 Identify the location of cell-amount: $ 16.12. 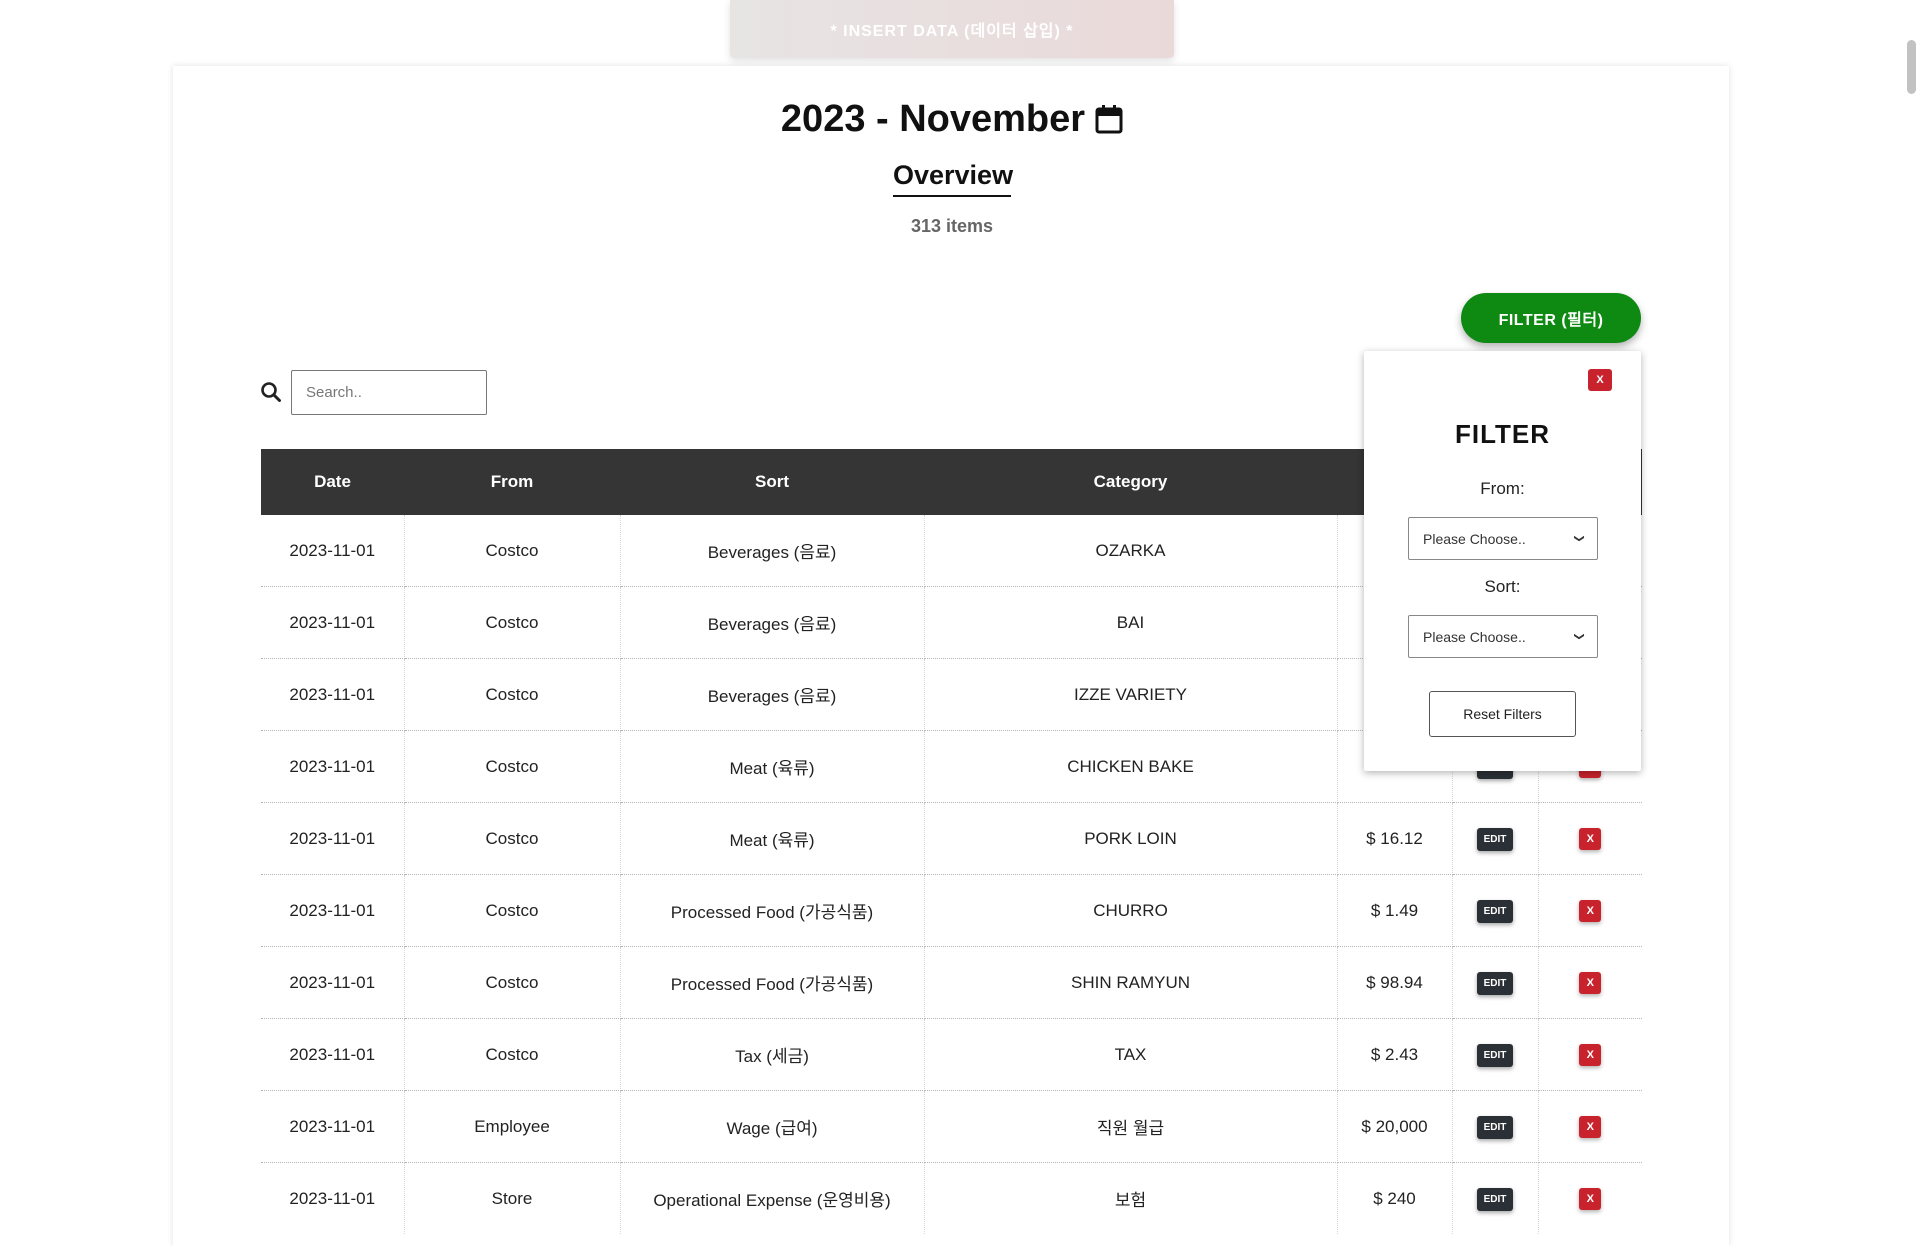
(1395, 838).